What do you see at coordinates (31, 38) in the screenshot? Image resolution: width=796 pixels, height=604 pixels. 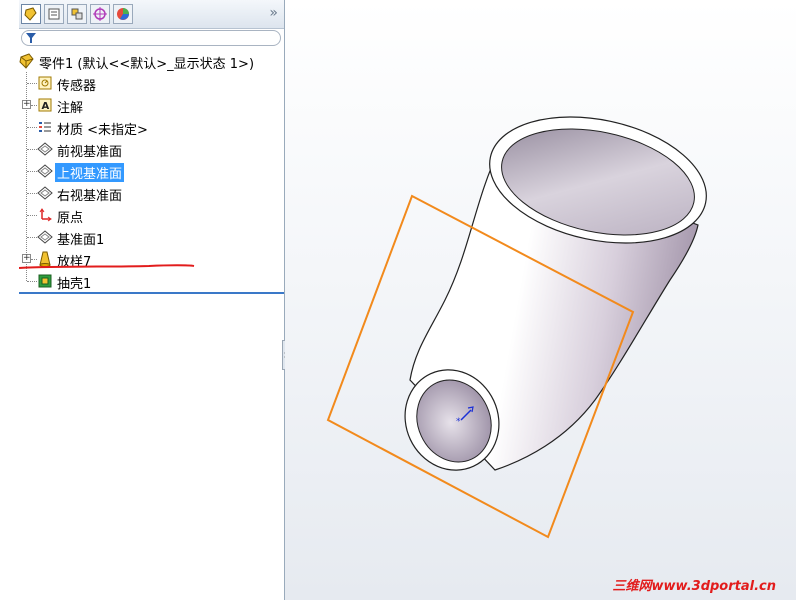 I see `filter-icon` at bounding box center [31, 38].